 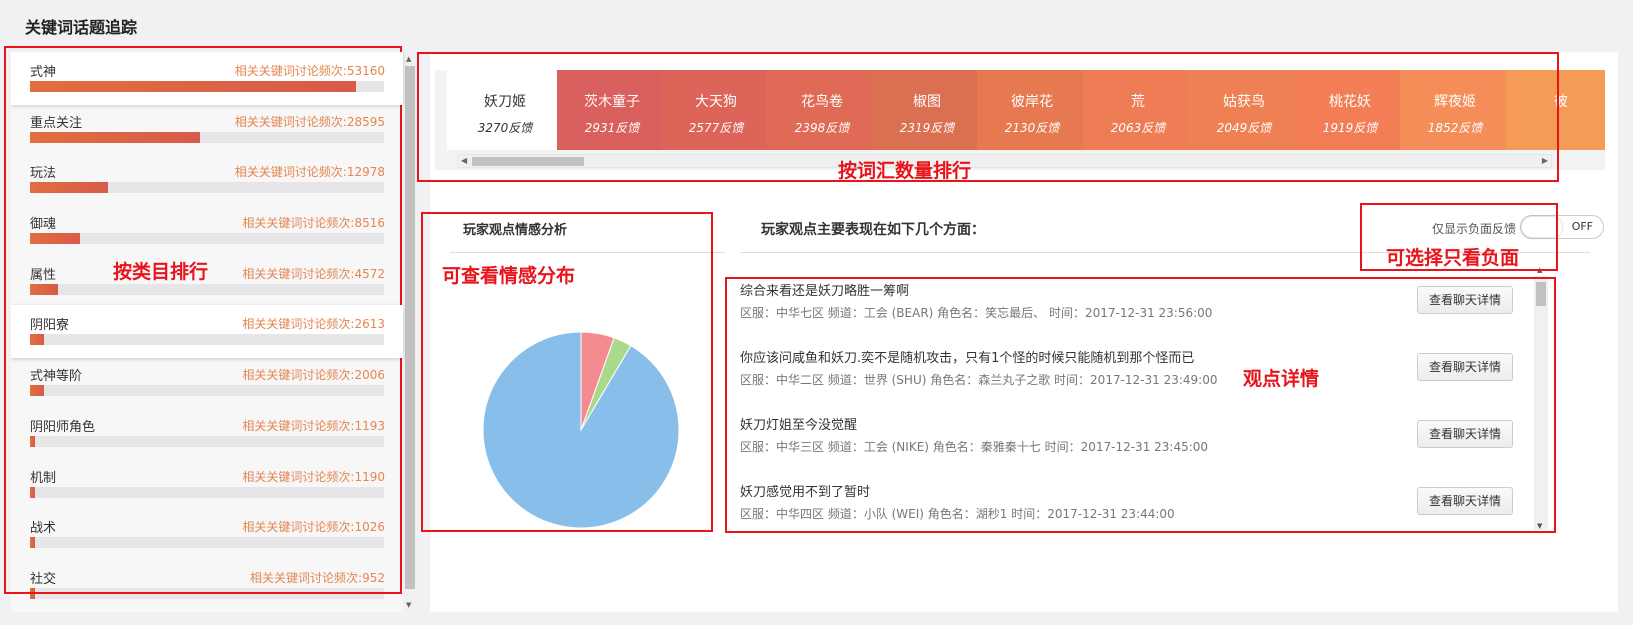 I want to click on annotation-negative-only: 可选择只看负面, so click(x=1453, y=258).